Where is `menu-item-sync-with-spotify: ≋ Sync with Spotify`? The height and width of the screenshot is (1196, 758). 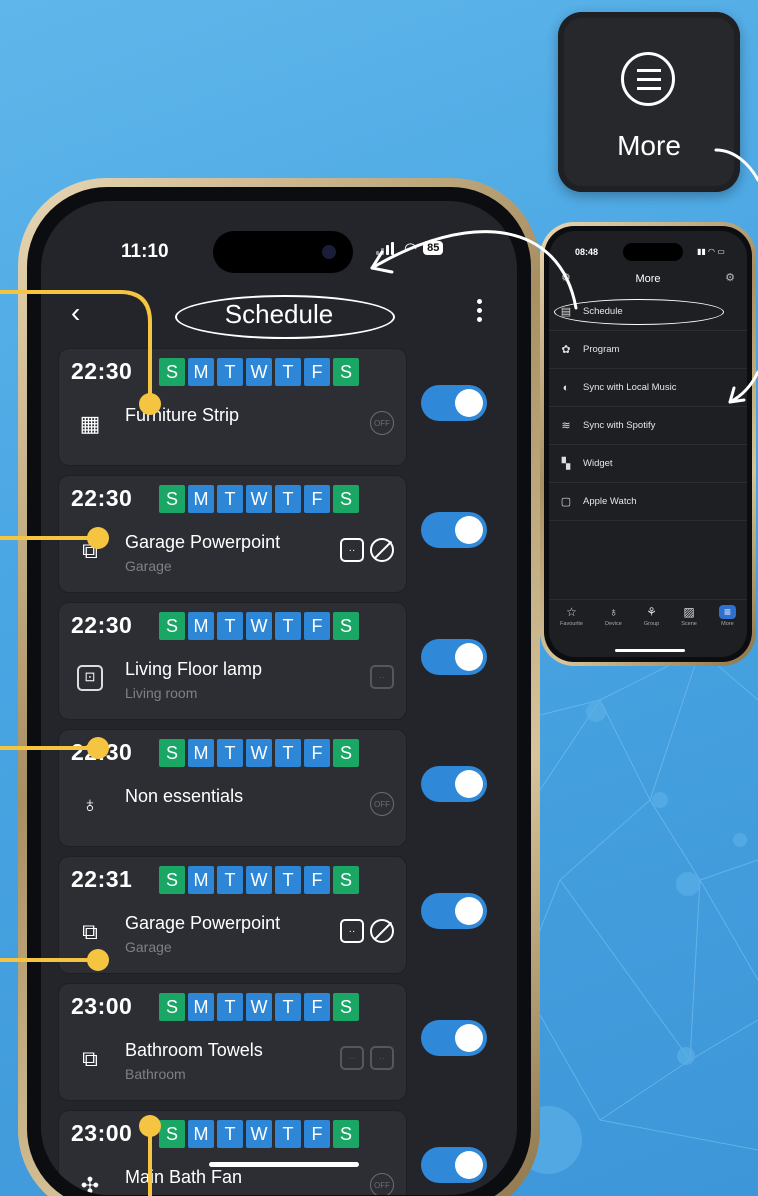
menu-item-sync-with-spotify: ≋ Sync with Spotify is located at coordinates (648, 426).